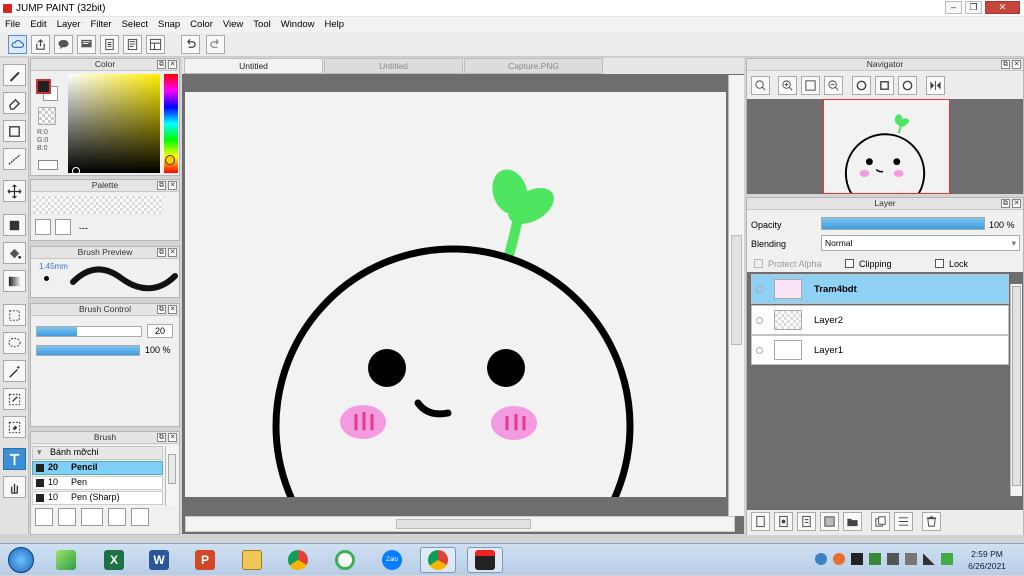 Image resolution: width=1024 pixels, height=576 pixels. I want to click on brush-settings-icon, so click(44, 517).